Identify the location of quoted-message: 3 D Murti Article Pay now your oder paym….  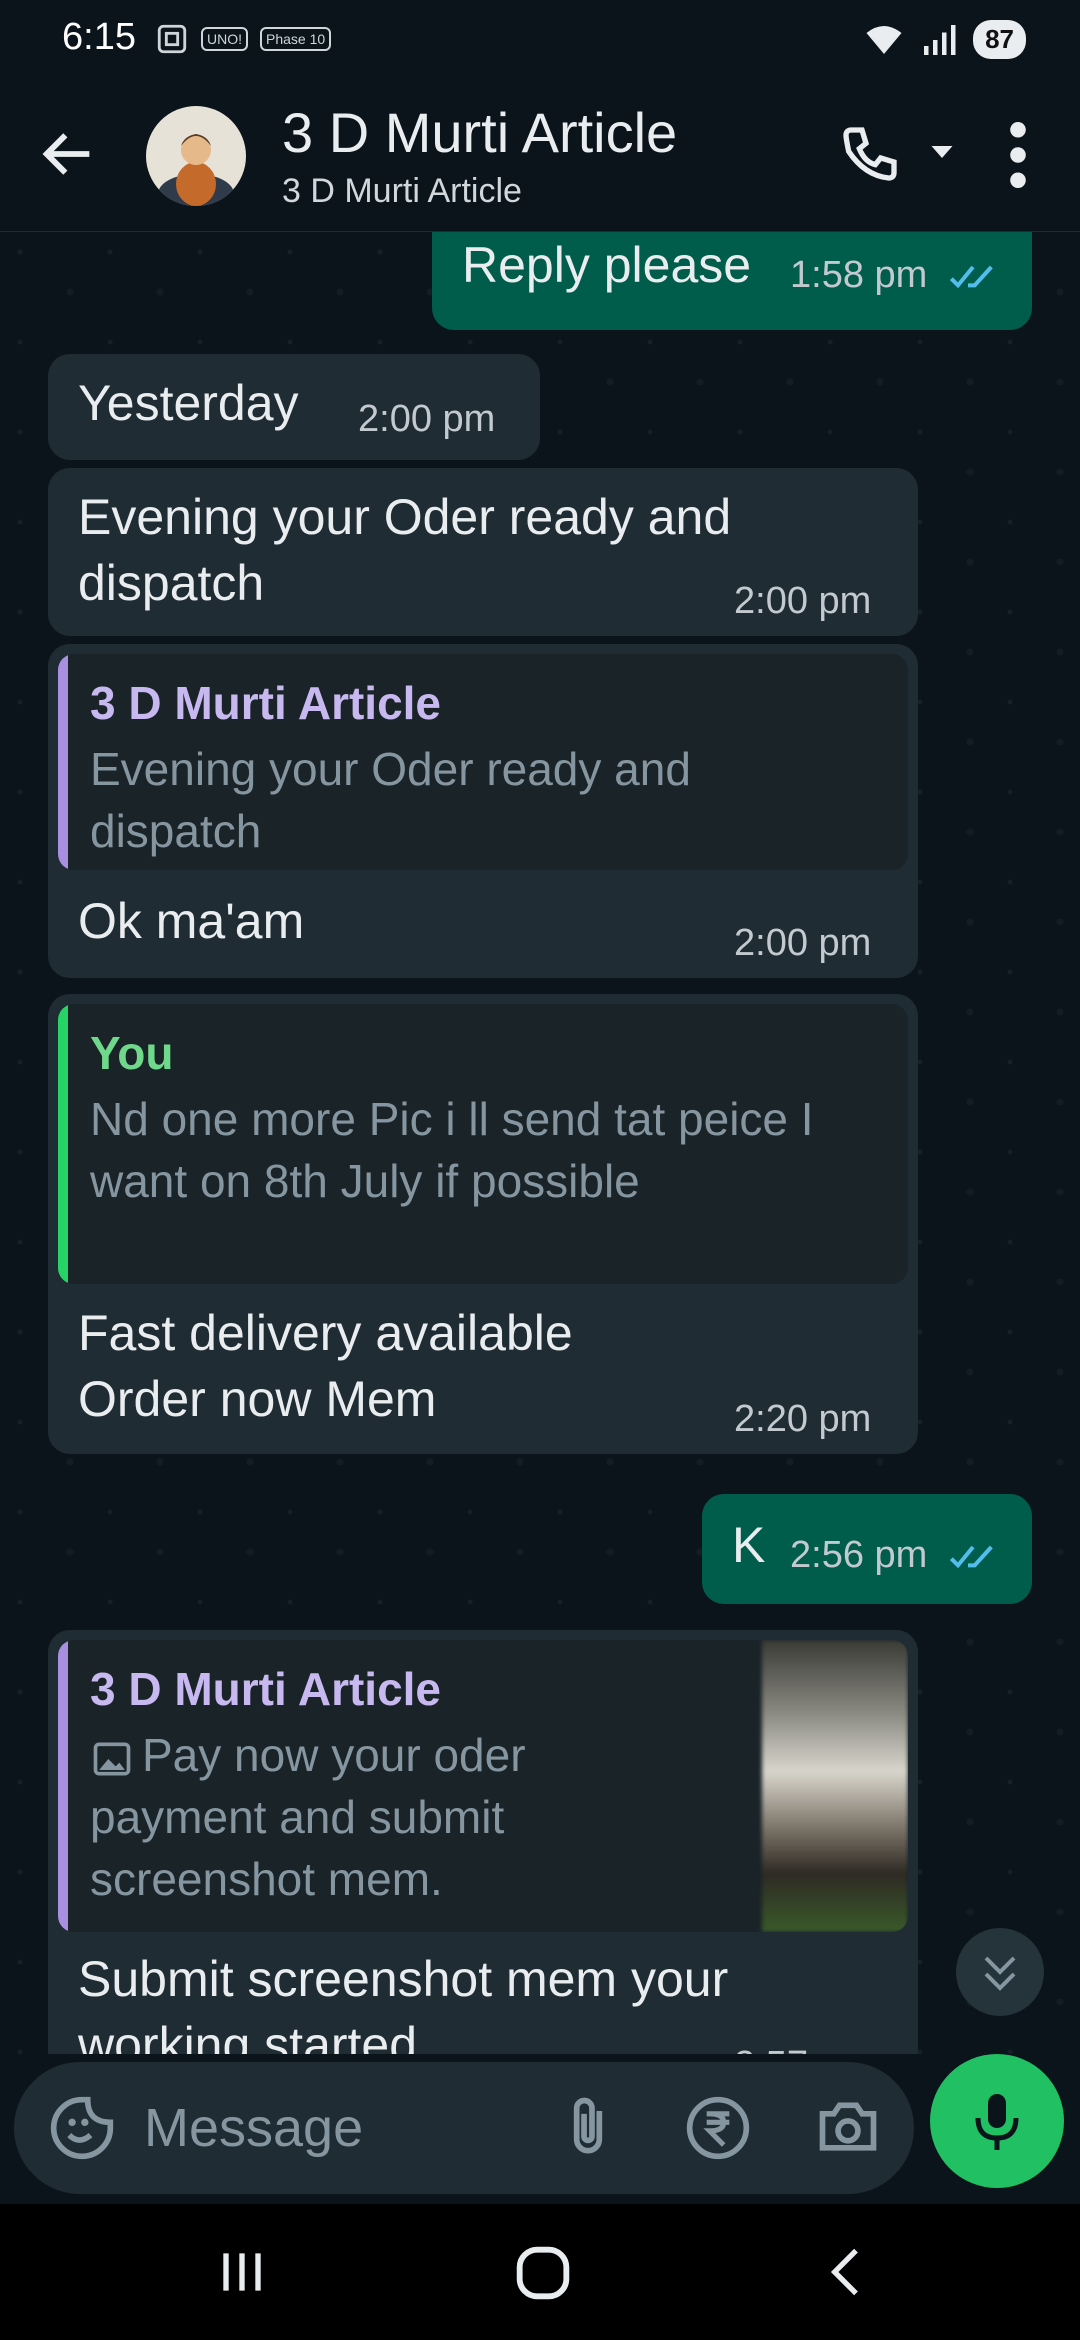
(483, 1786).